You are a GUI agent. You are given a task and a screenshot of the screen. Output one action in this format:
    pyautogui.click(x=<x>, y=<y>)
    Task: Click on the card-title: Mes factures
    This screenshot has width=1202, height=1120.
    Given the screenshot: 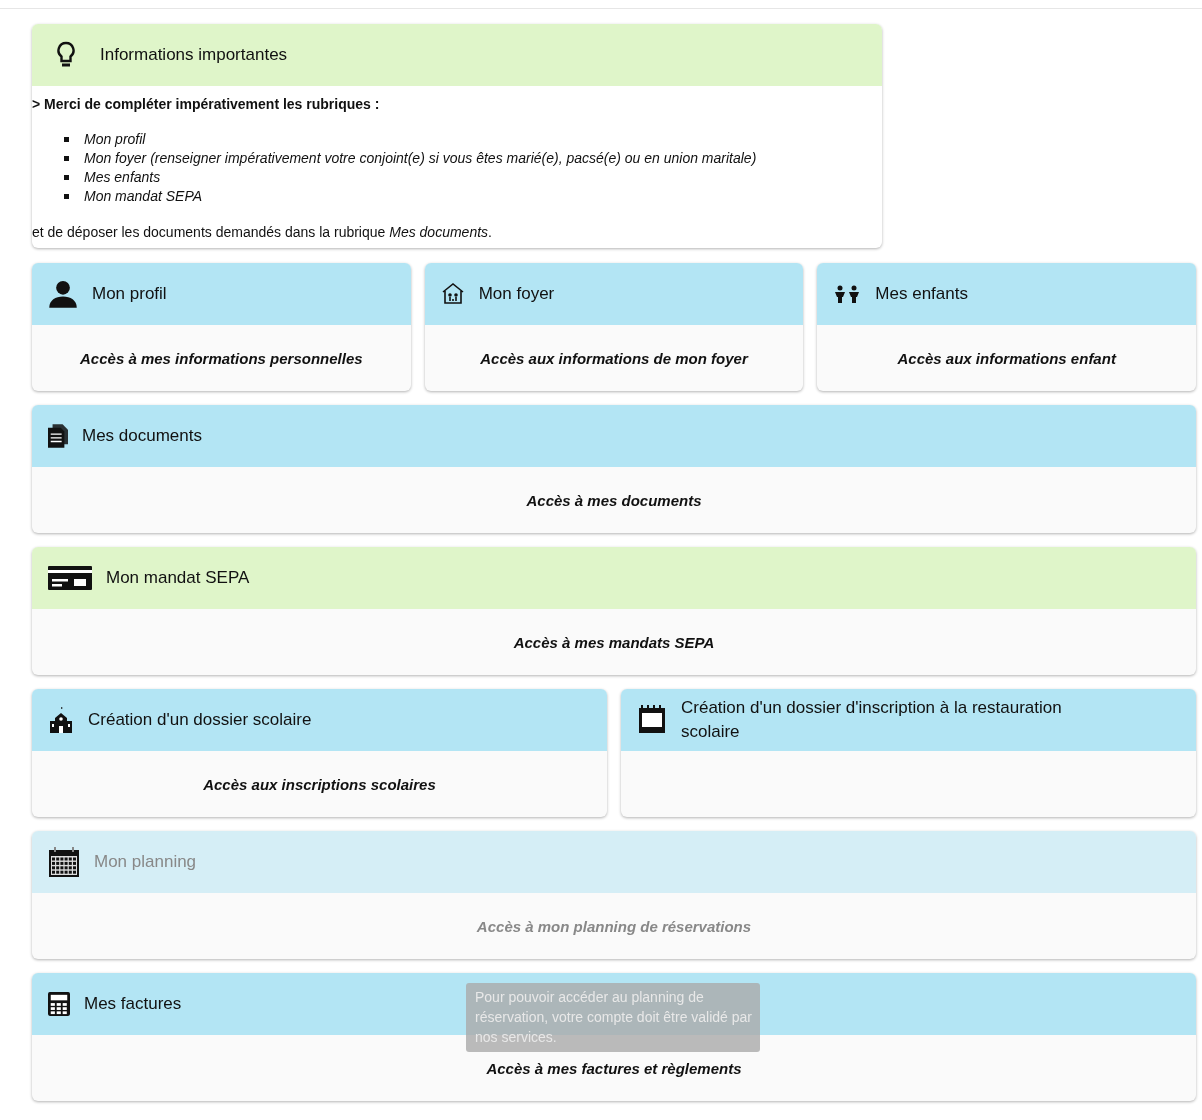 What is the action you would take?
    pyautogui.click(x=133, y=1004)
    